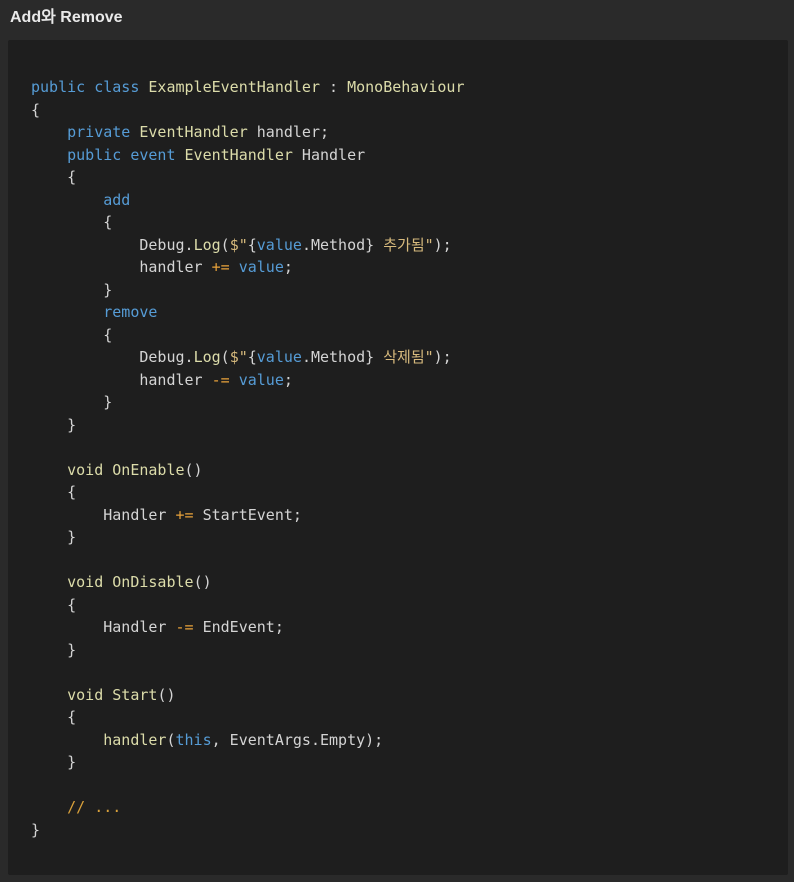 This screenshot has height=882, width=794. Describe the element at coordinates (288, 379) in the screenshot. I see `code-token: ;` at that location.